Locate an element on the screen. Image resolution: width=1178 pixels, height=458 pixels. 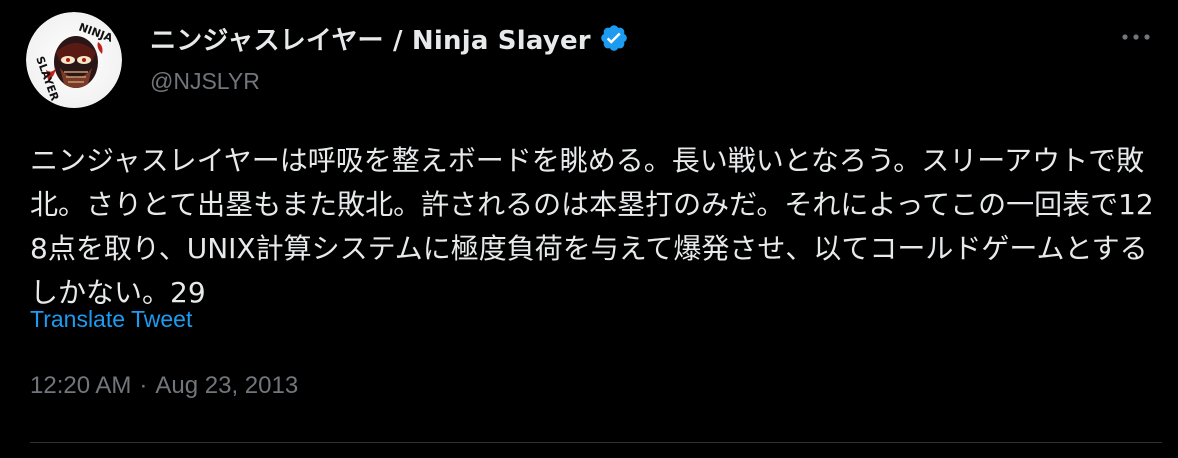
name-row: ニンジャスレイヤー / Ninja Slayer is located at coordinates (389, 38).